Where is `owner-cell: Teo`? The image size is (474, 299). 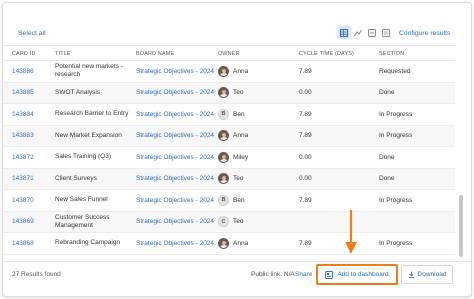 owner-cell: Teo is located at coordinates (230, 93).